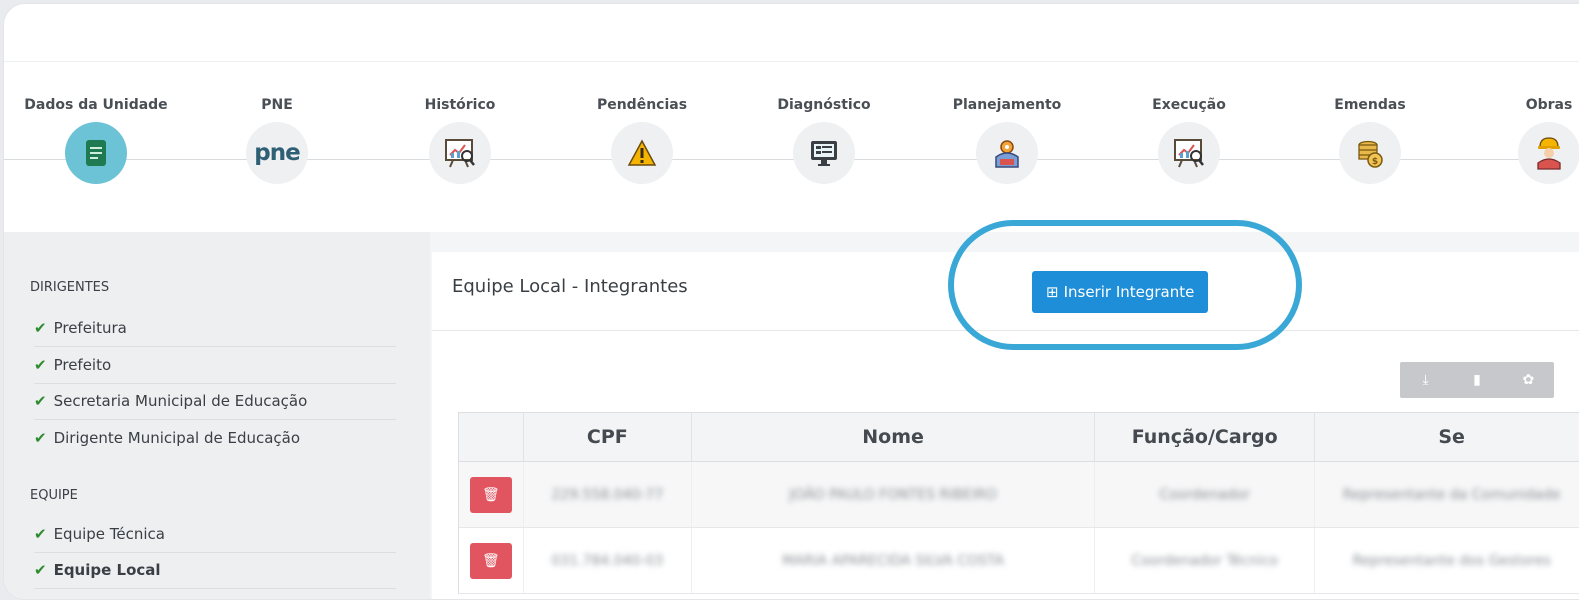  What do you see at coordinates (1205, 560) in the screenshot?
I see `cell-funcao: Coordenador Técnico` at bounding box center [1205, 560].